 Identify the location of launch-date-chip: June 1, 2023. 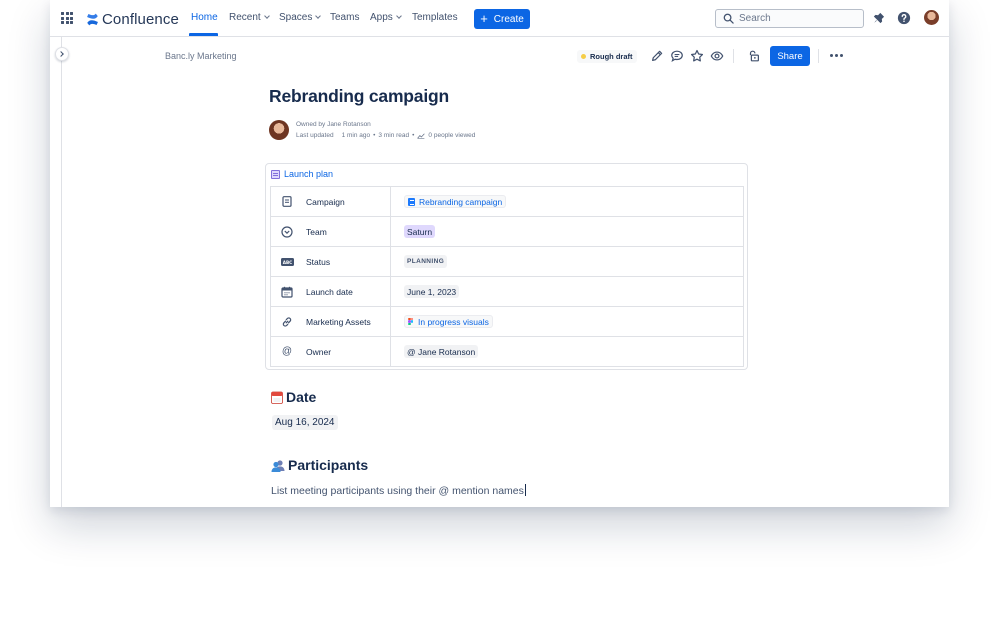
(432, 291).